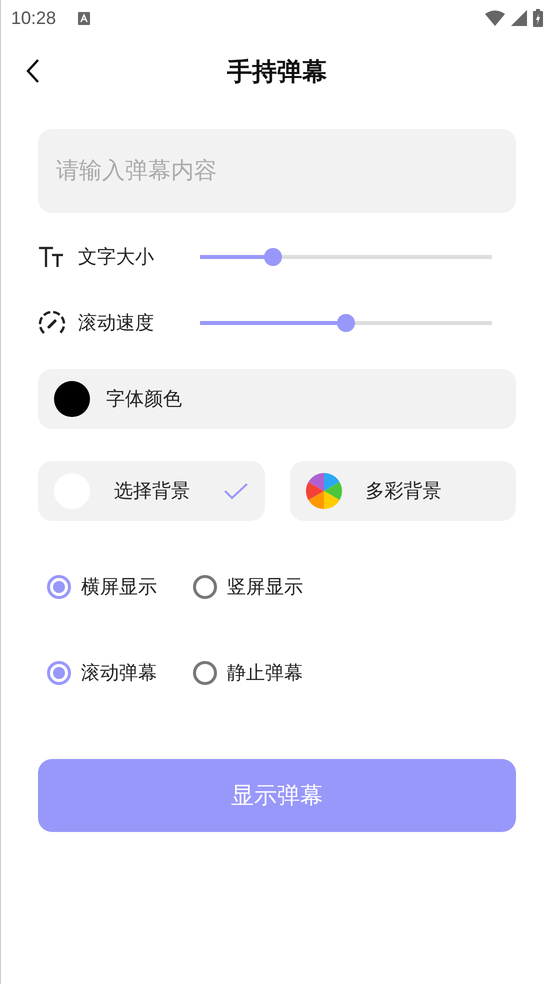  What do you see at coordinates (265, 587) in the screenshot?
I see `radio-label: 竖屏显示` at bounding box center [265, 587].